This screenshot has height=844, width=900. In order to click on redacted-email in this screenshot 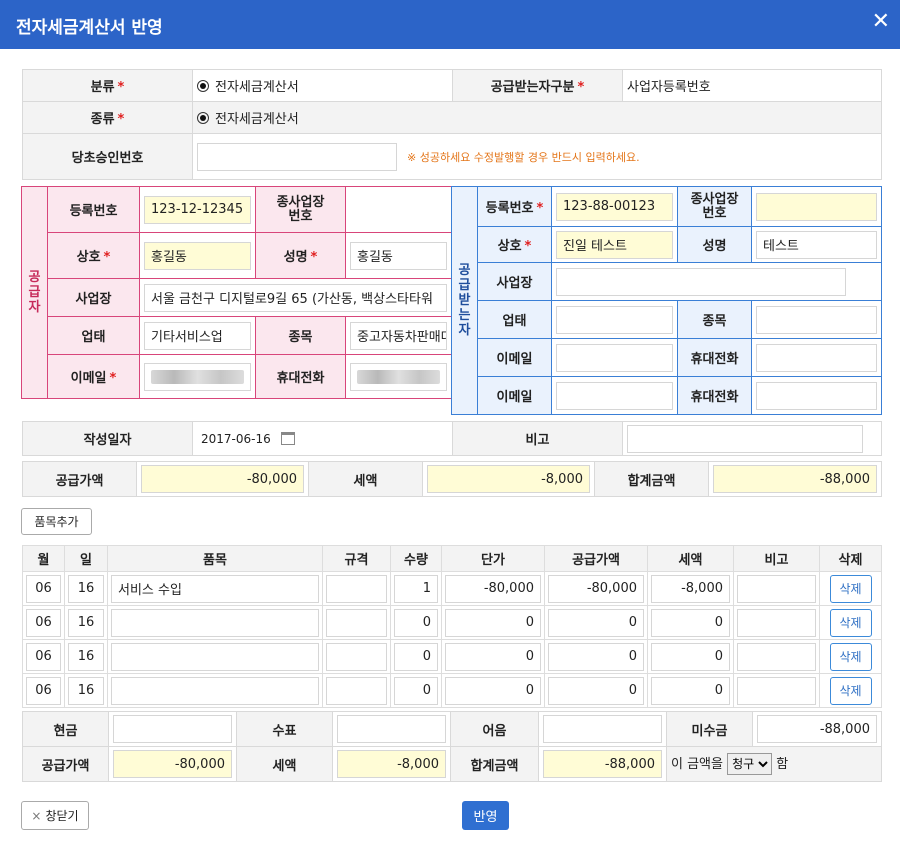, I will do `click(197, 376)`.